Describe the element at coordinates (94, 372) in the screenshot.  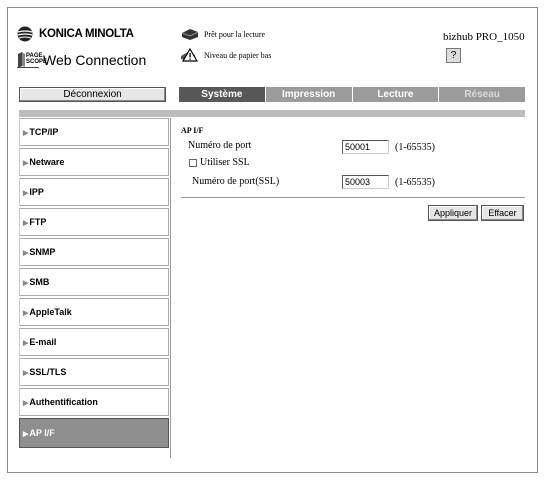
I see `sidebar-item-ssltls: ▶SSL/TLS` at that location.